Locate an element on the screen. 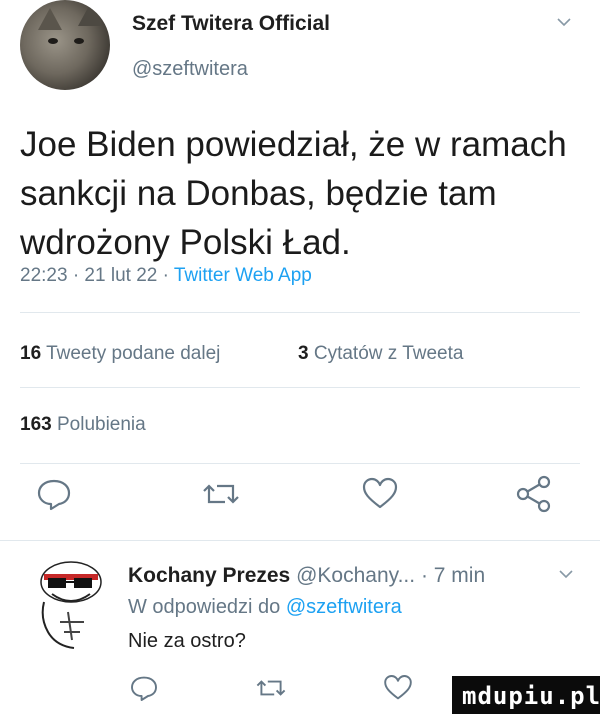  profile-avatar is located at coordinates (65, 45).